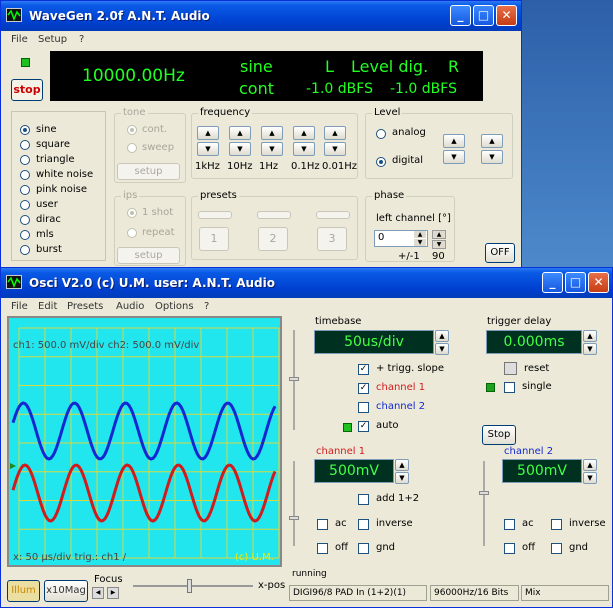 This screenshot has width=613, height=608. Describe the element at coordinates (294, 503) in the screenshot. I see `ch1-vertical-slider-track` at that location.